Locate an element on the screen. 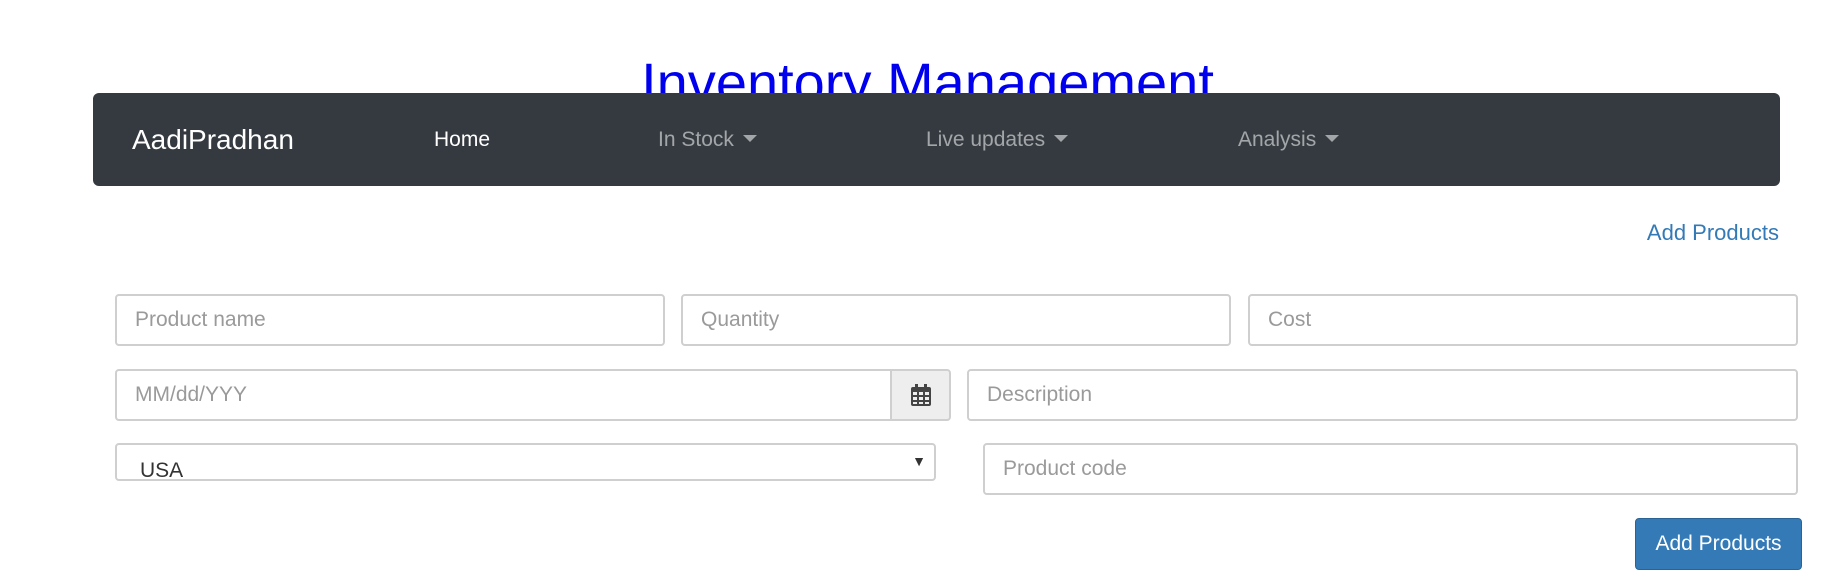 The height and width of the screenshot is (571, 1832). nav-item-label: Home is located at coordinates (462, 139).